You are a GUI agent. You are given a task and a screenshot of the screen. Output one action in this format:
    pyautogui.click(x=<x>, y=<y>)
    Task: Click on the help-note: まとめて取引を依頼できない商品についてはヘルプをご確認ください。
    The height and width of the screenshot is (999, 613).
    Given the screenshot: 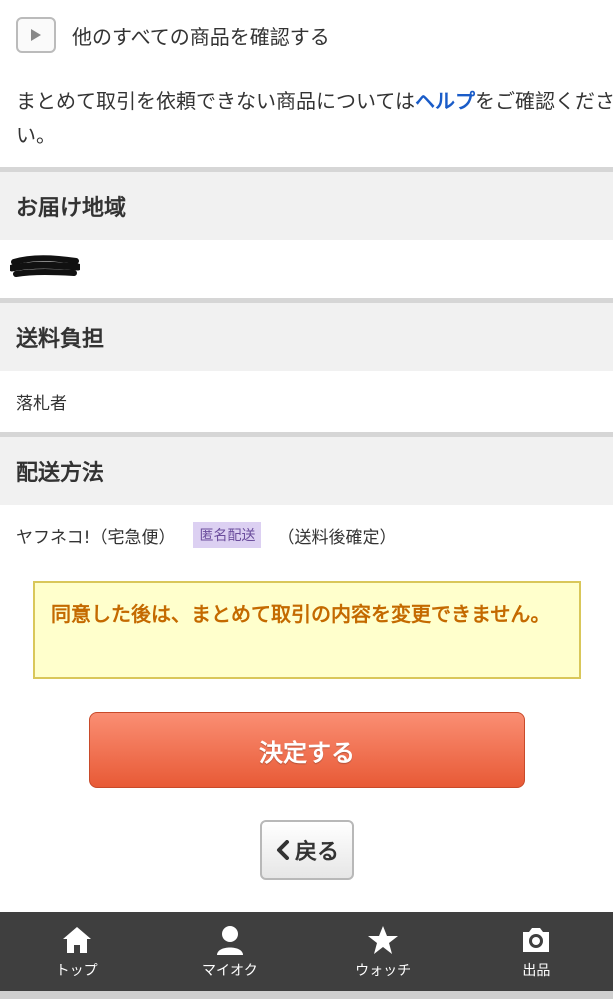 What is the action you would take?
    pyautogui.click(x=314, y=118)
    